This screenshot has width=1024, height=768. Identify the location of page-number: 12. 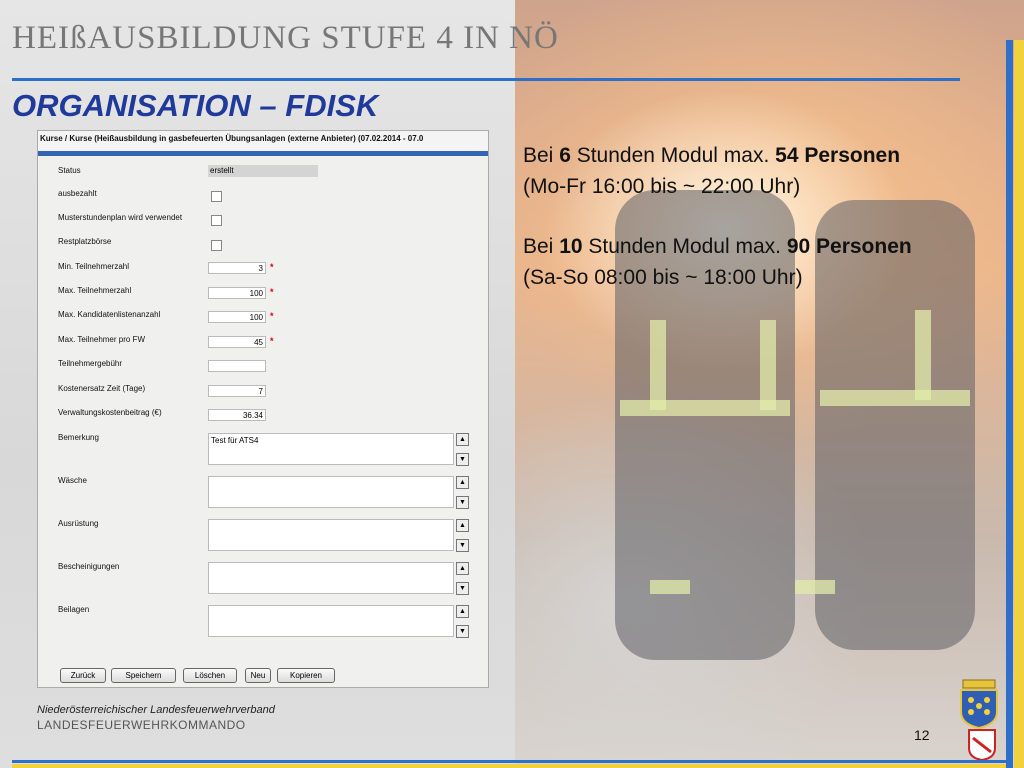
(922, 735).